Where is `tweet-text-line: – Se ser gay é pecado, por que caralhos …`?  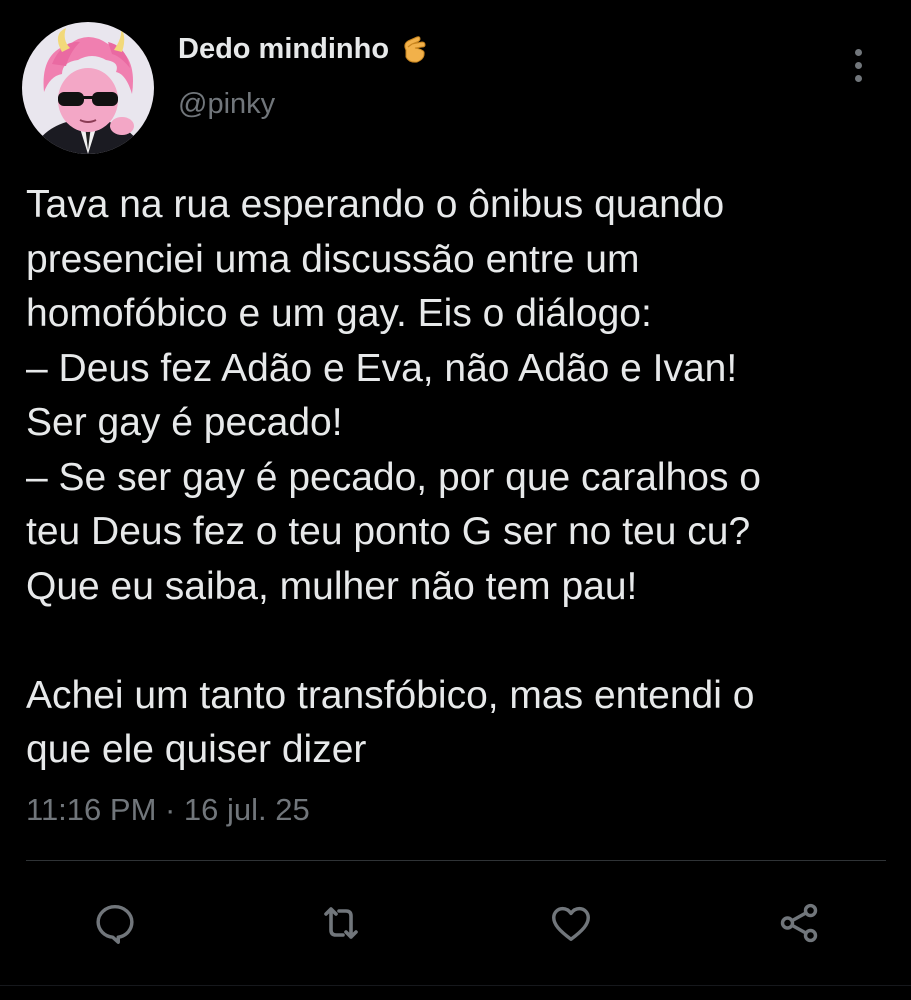
tweet-text-line: – Se ser gay é pecado, por que caralhos … is located at coordinates (393, 477).